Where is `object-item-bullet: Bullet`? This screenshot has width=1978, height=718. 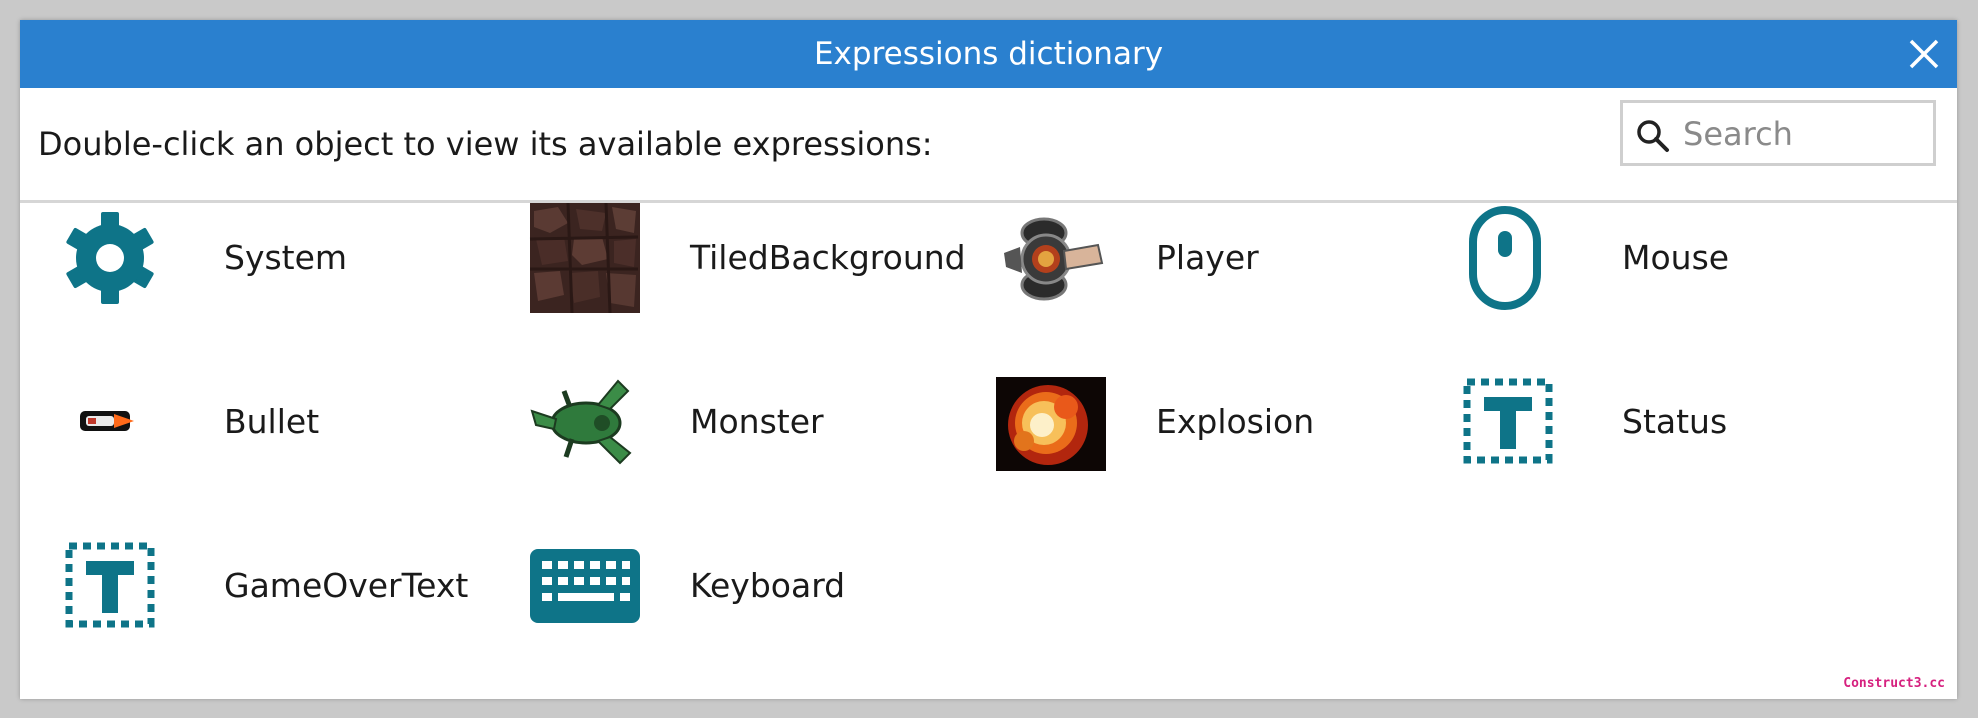
object-item-bullet: Bullet is located at coordinates (282, 422).